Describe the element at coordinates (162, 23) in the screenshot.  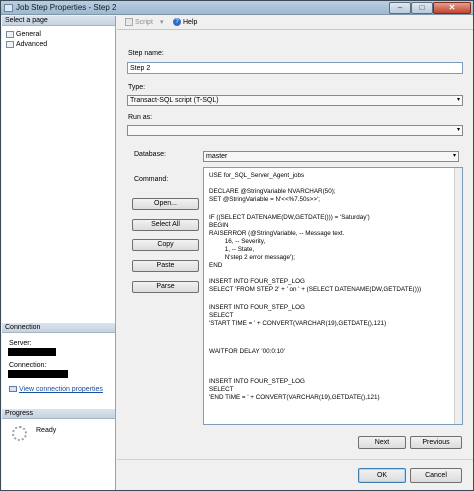
I see `script-dropdown-icon: ▾` at that location.